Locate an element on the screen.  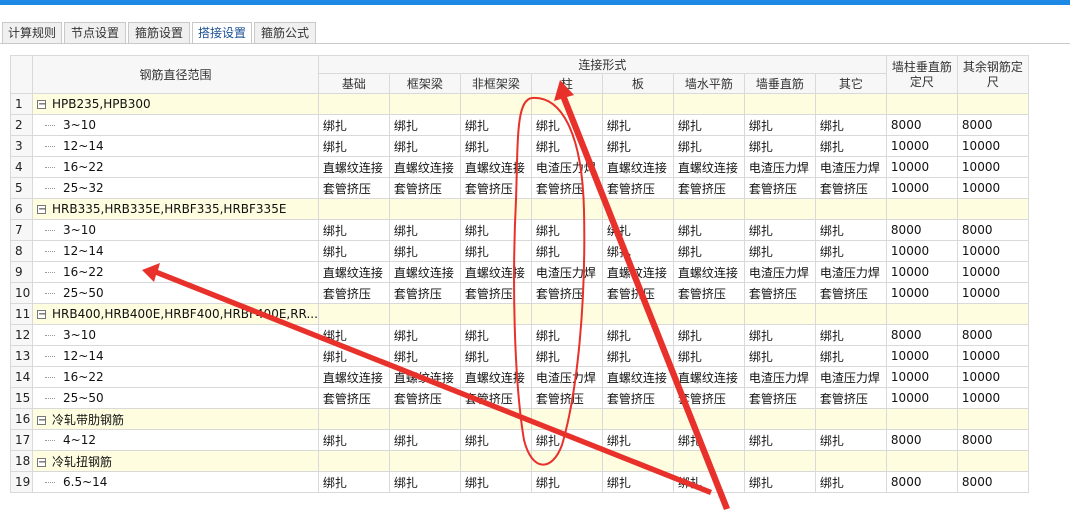
table-row: 19 6.5~14 绑扎 绑扎 绑扎 绑扎 绑扎 绑扎 绑扎 绑扎 8000 8000 is located at coordinates (519, 482).